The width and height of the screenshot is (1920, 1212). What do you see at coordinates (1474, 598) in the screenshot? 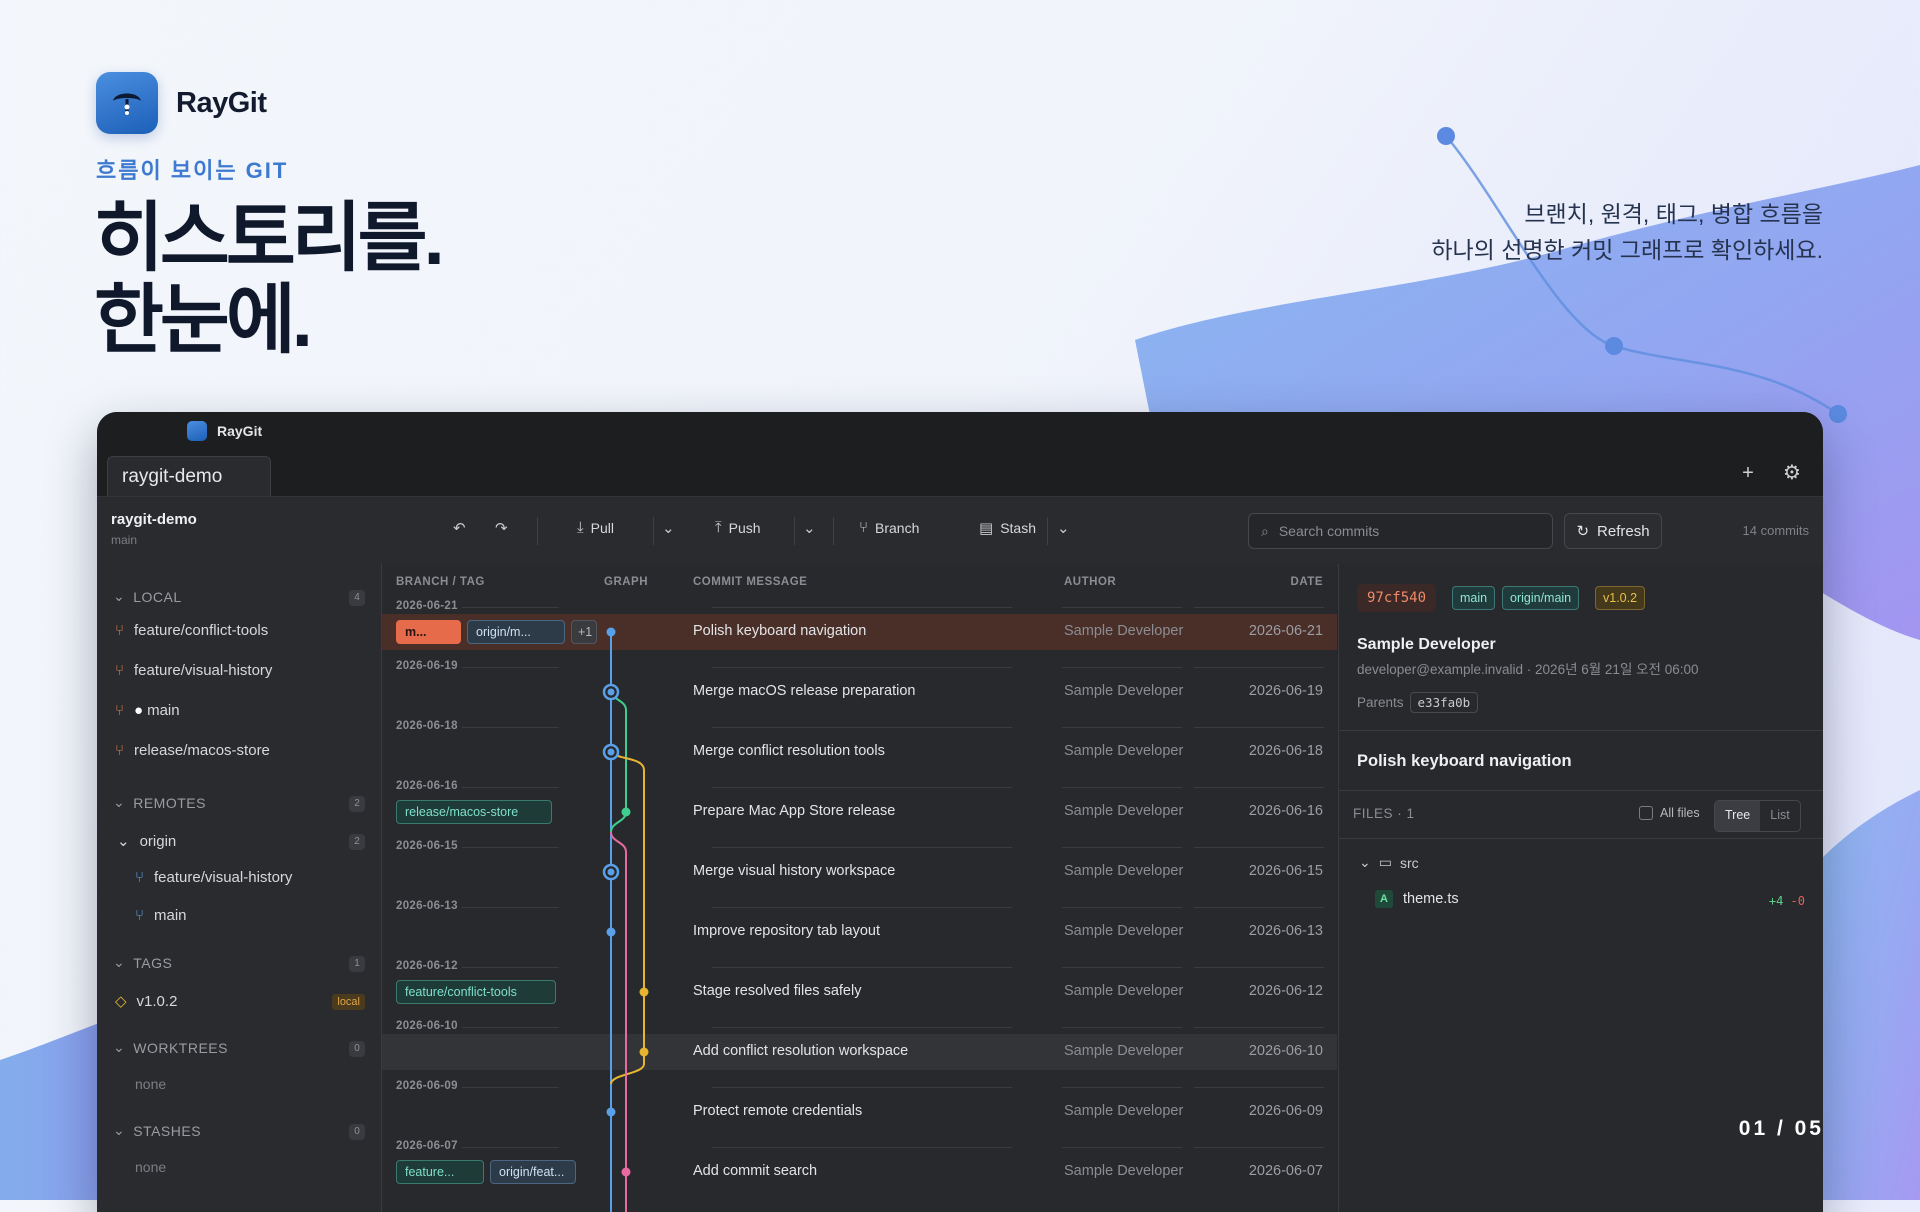
I see `ref-pill-main: main` at bounding box center [1474, 598].